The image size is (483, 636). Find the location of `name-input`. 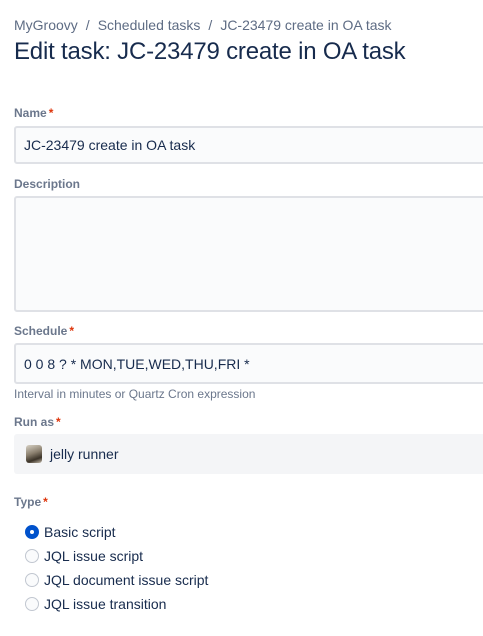

name-input is located at coordinates (250, 145).